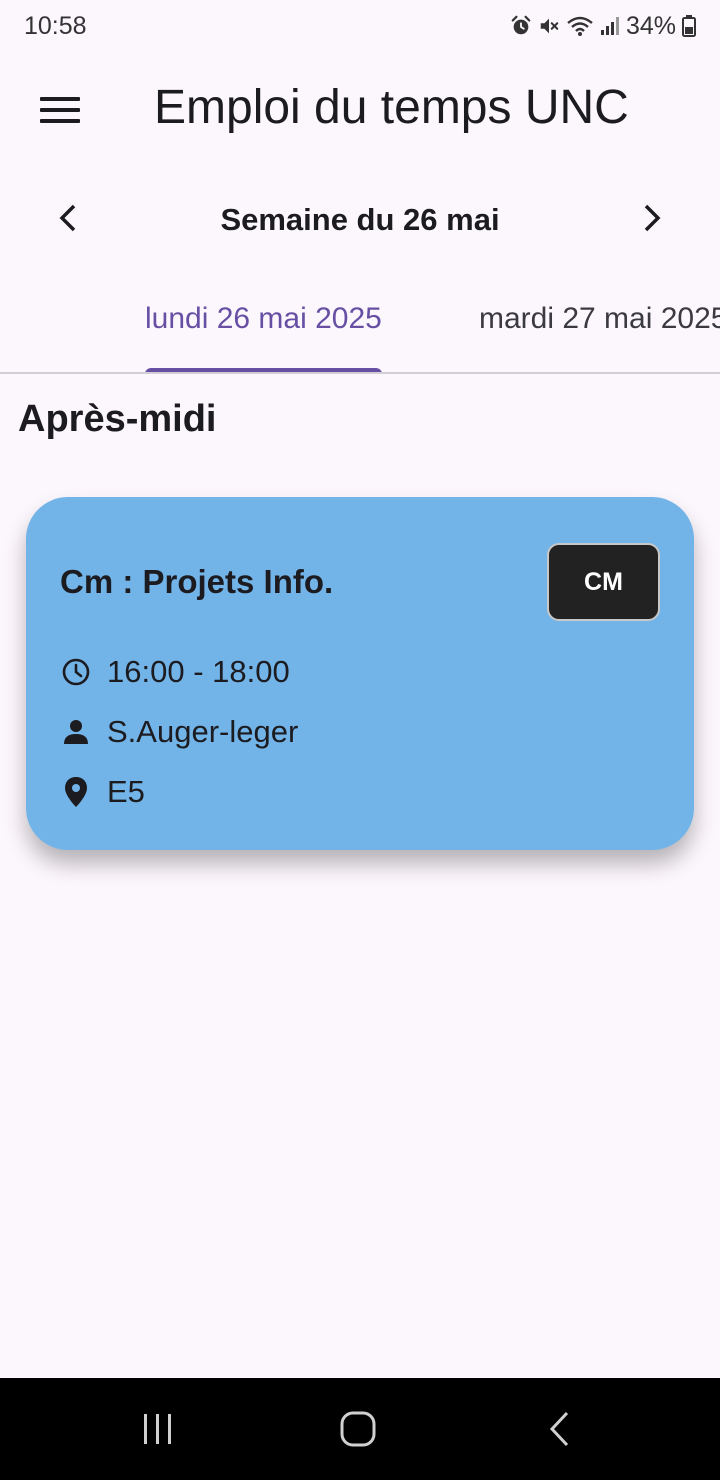 Image resolution: width=720 pixels, height=1480 pixels. I want to click on battery-percent: 34%, so click(650, 25).